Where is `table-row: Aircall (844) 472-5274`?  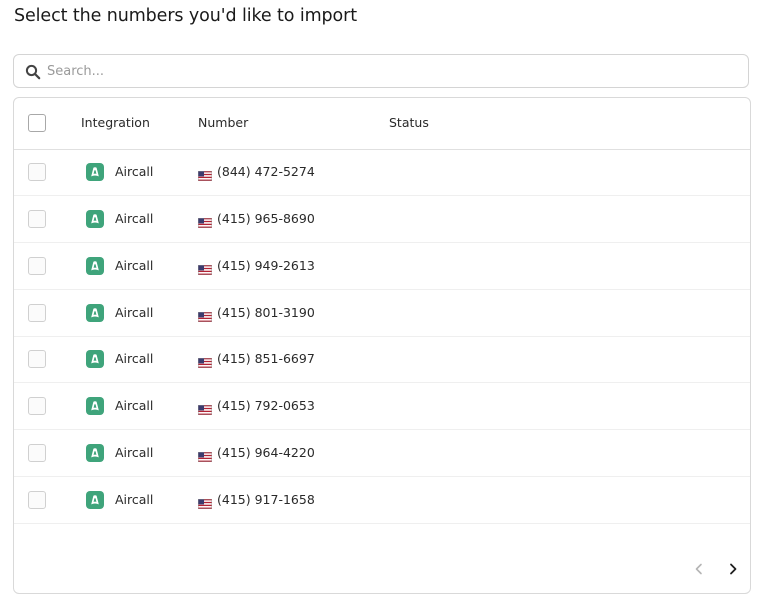 table-row: Aircall (844) 472-5274 is located at coordinates (382, 172).